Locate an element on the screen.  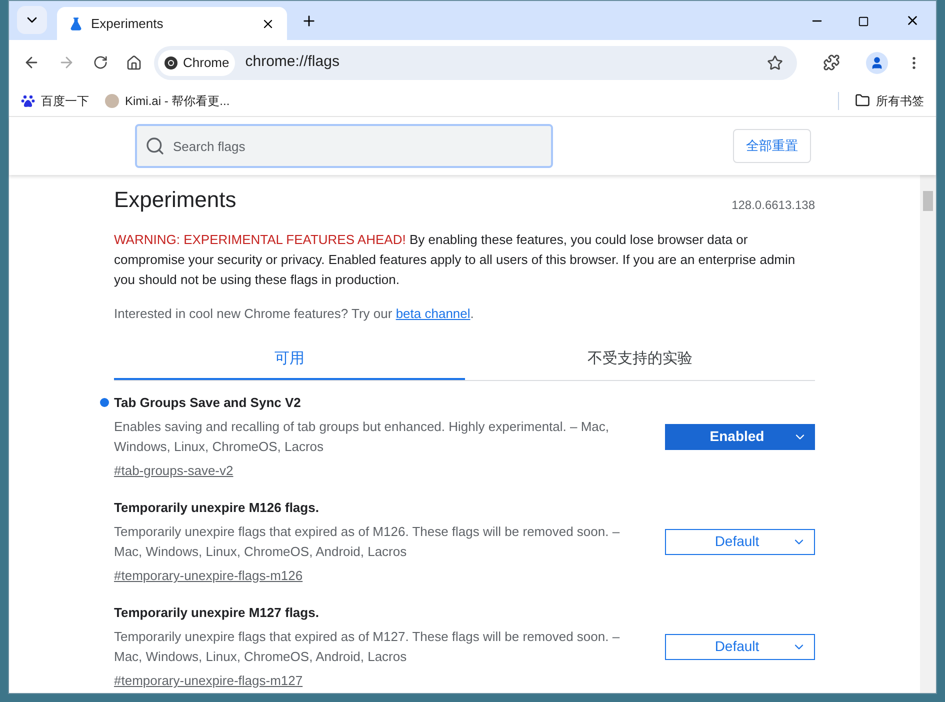
page-title: Experiments is located at coordinates (175, 200).